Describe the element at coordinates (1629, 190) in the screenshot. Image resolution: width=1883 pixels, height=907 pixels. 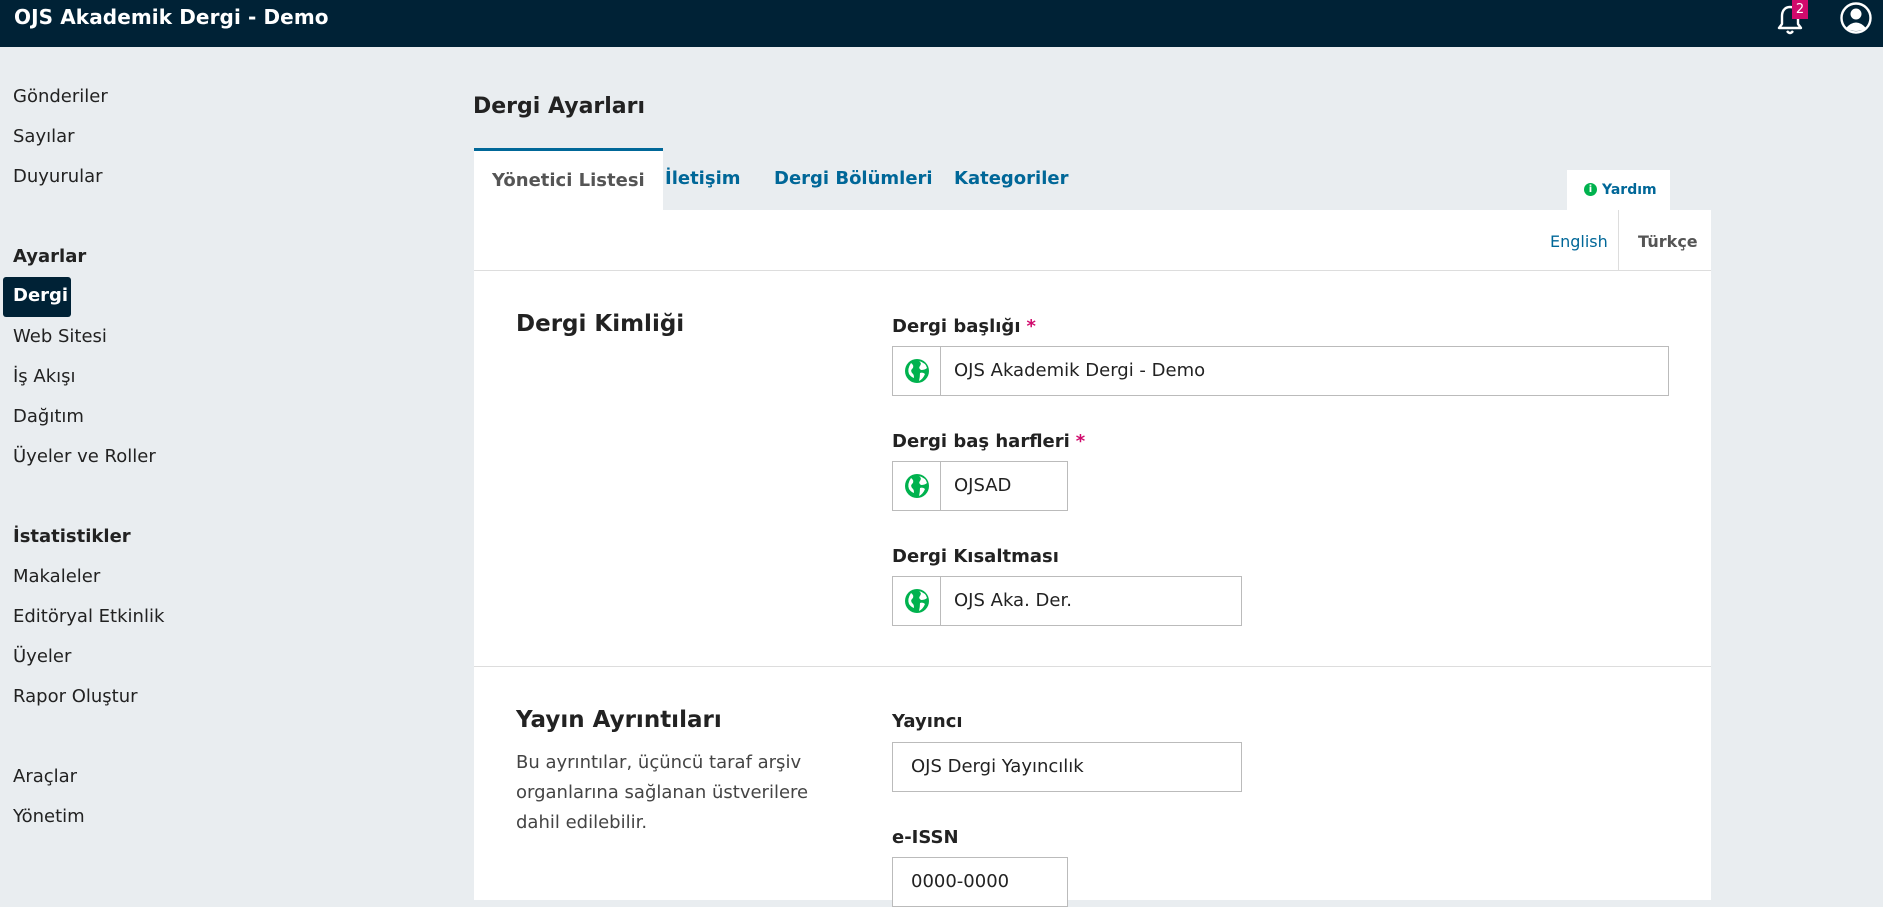
I see `help-label: Yardım` at that location.